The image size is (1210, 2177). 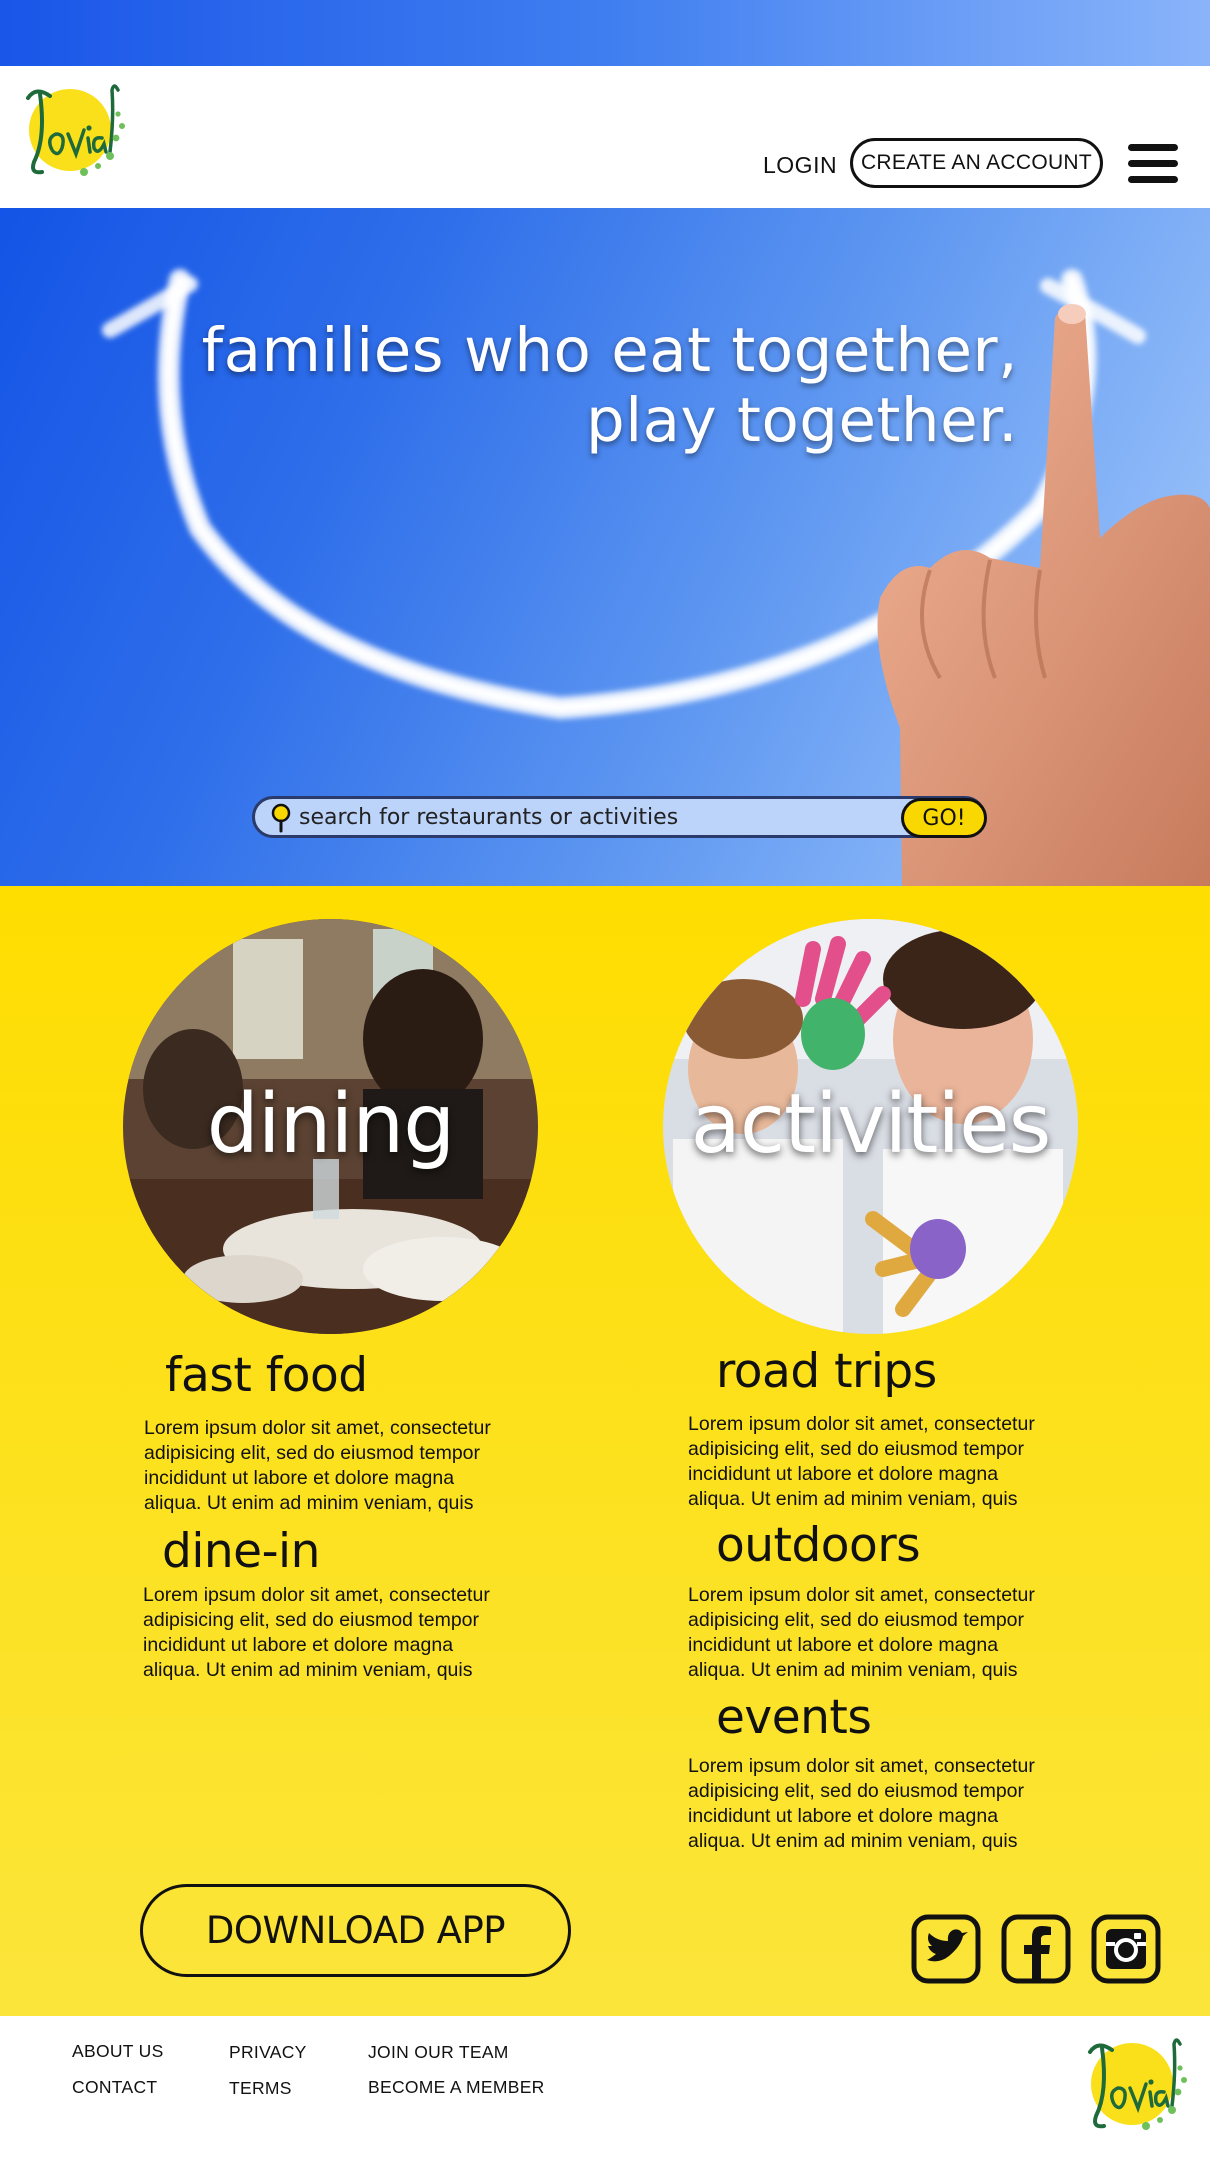 What do you see at coordinates (266, 1375) in the screenshot?
I see `fast-food-heading: fast food` at bounding box center [266, 1375].